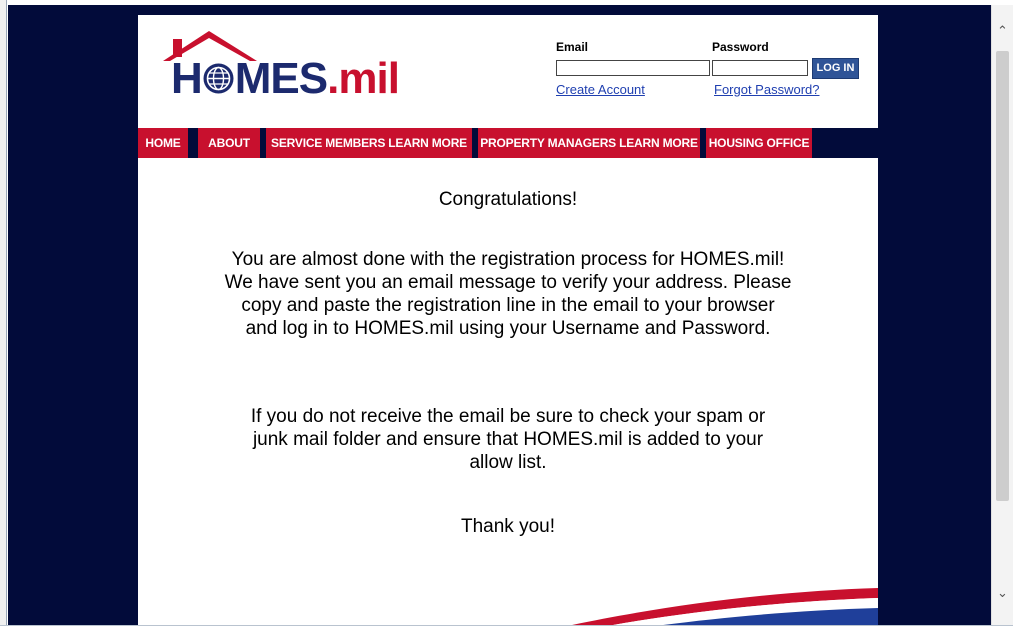 This screenshot has width=1013, height=630. I want to click on nav-item-home: HOME, so click(163, 143).